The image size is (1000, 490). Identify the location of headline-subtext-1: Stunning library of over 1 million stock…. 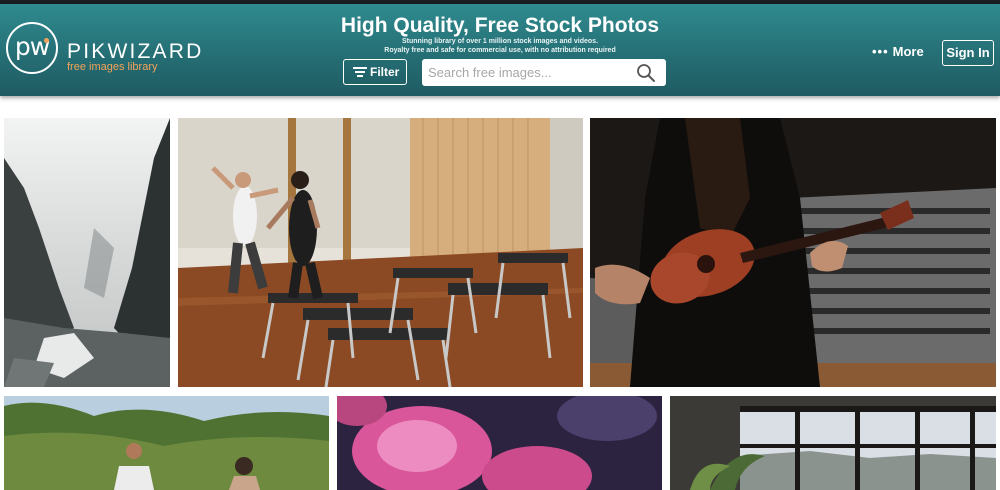
(500, 41).